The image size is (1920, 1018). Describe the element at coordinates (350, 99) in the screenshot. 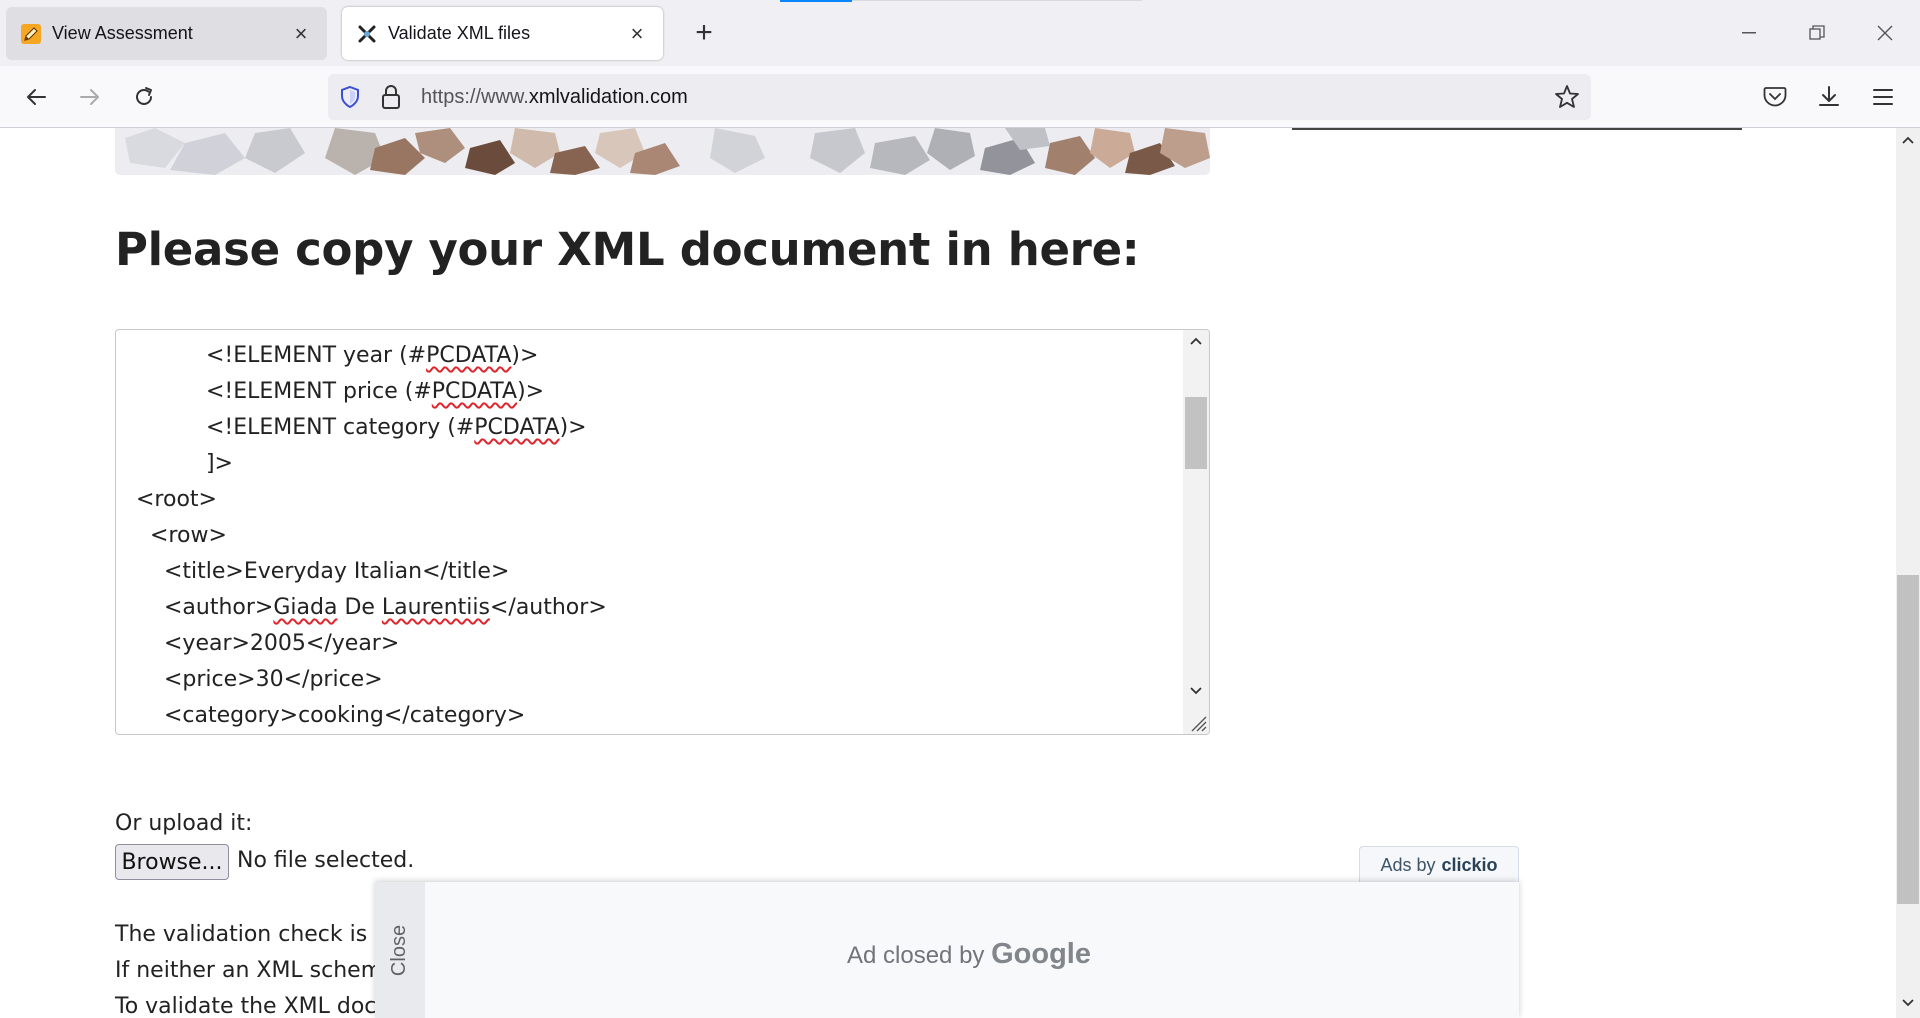

I see `tracking-protection-shield-icon` at that location.